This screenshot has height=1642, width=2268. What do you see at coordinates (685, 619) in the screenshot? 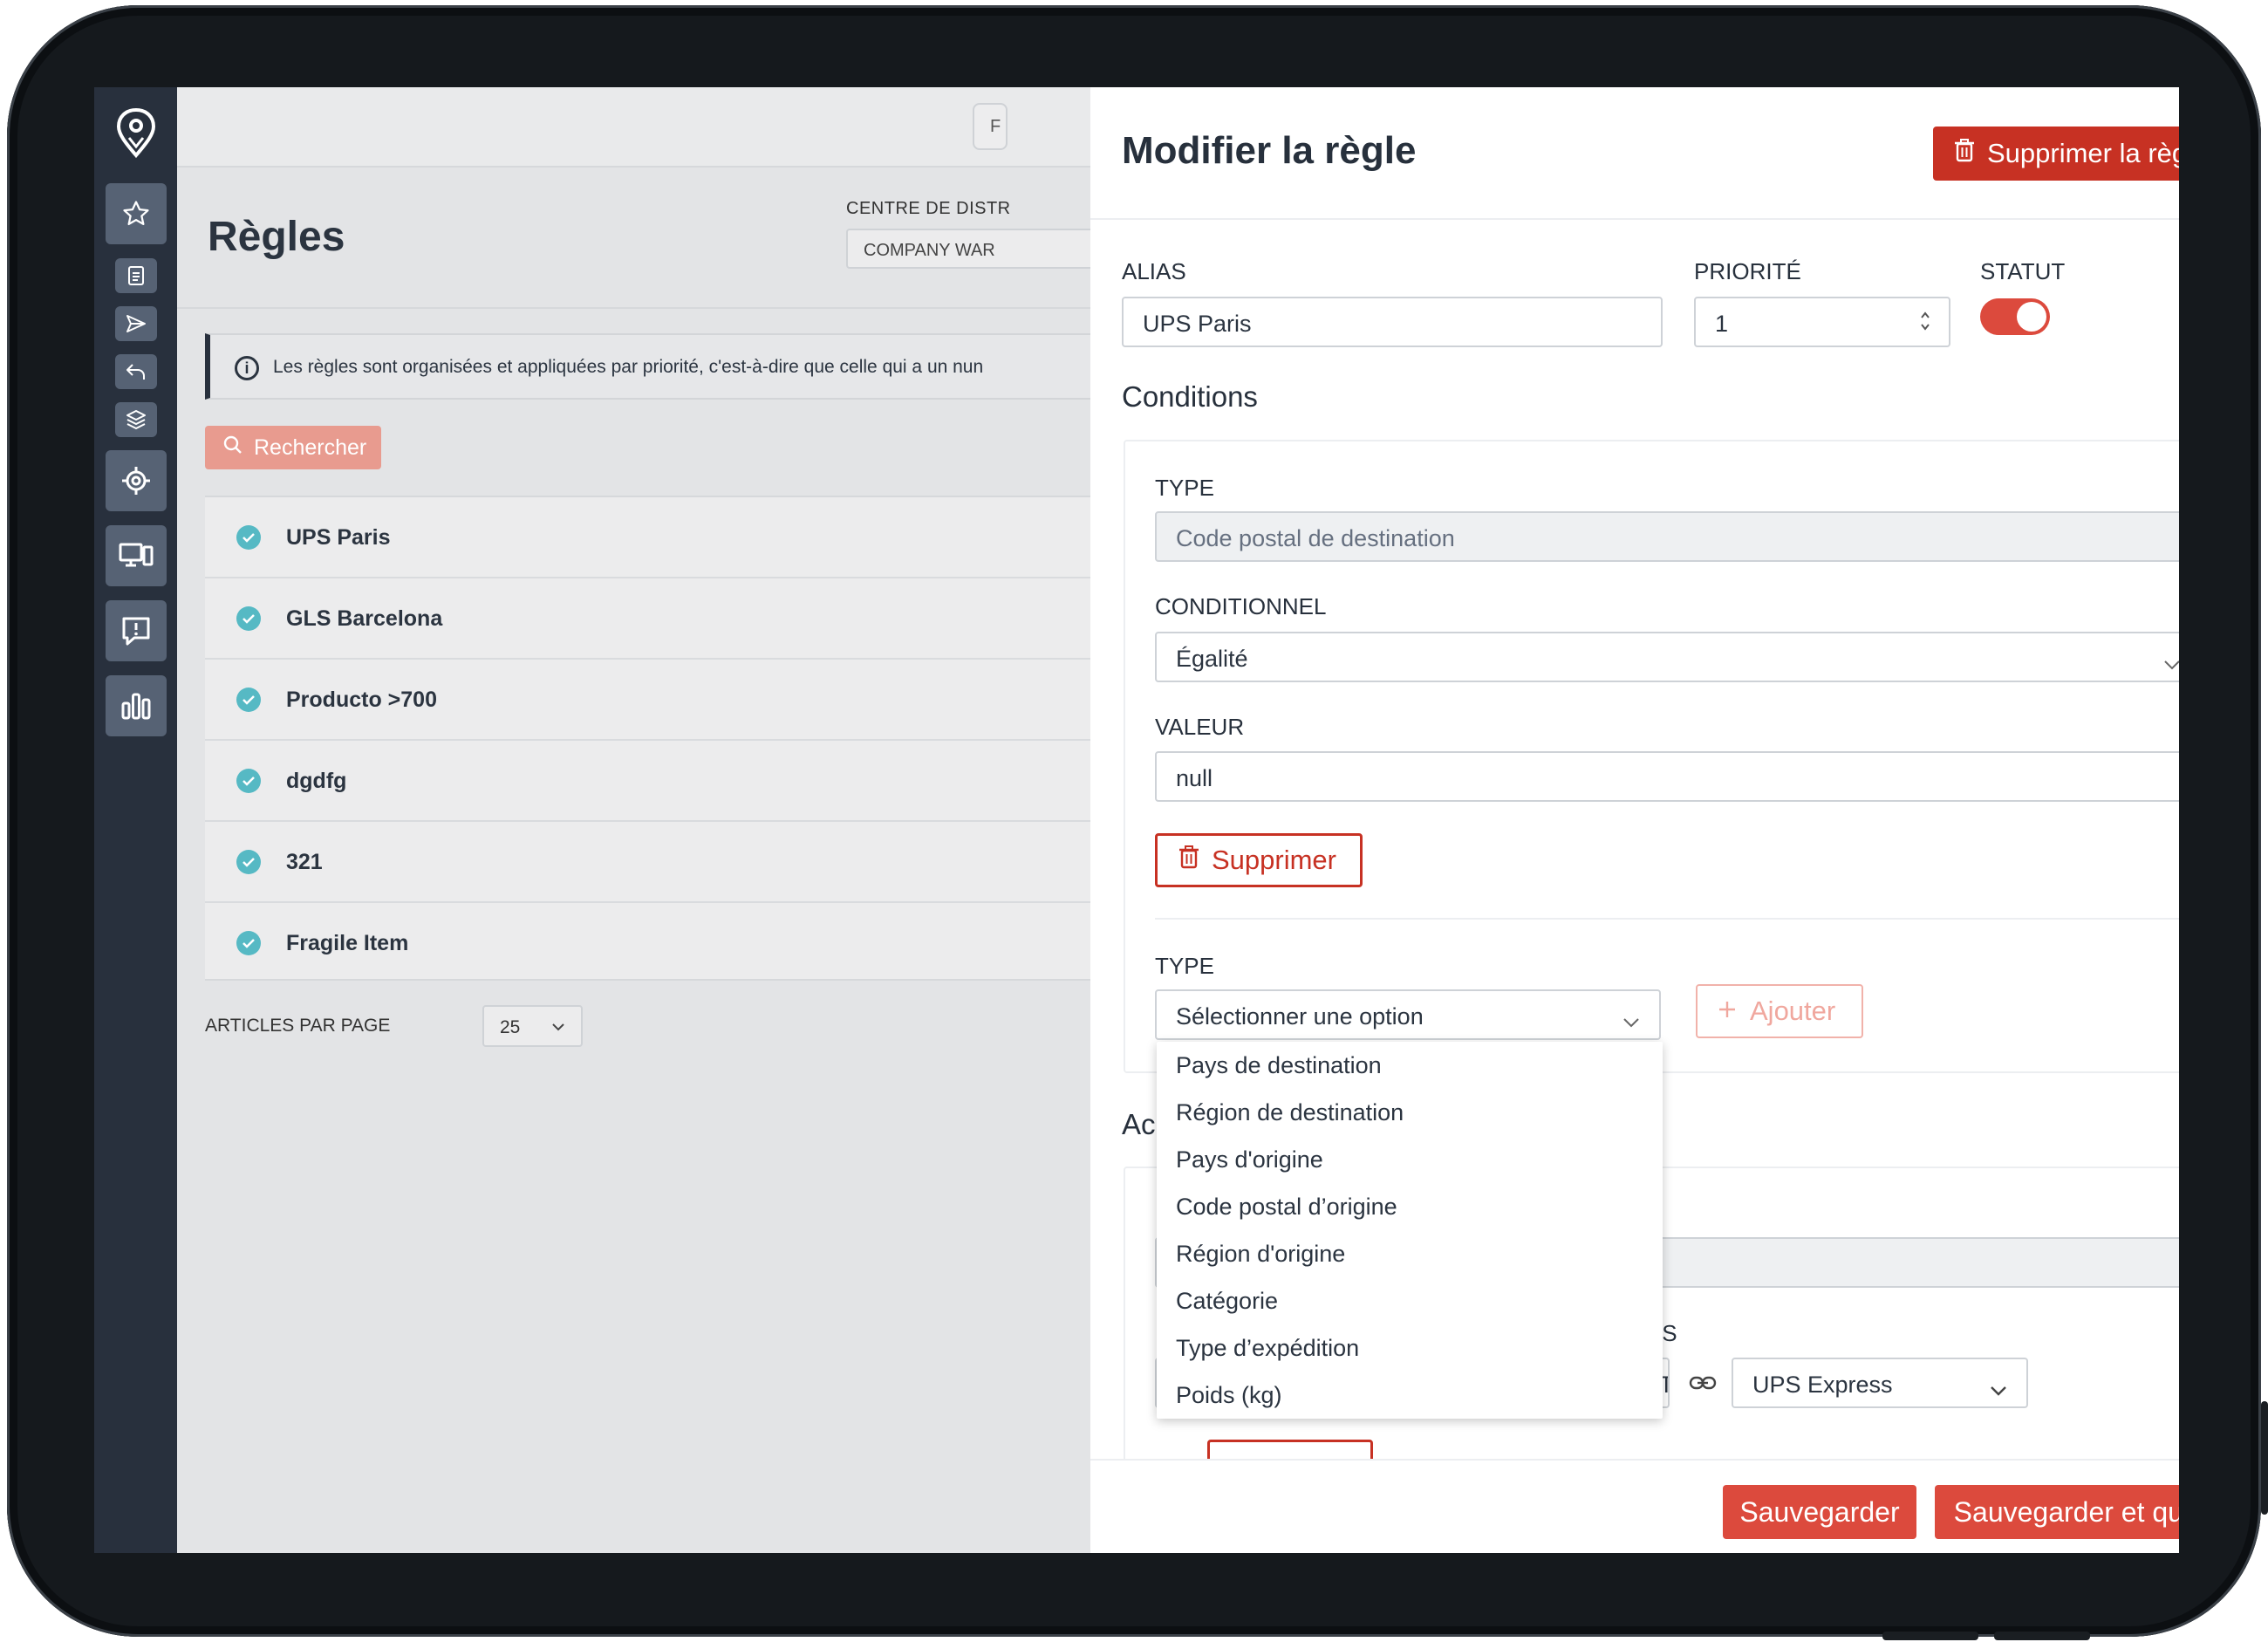
I see `list-item: GLS Barcelona` at bounding box center [685, 619].